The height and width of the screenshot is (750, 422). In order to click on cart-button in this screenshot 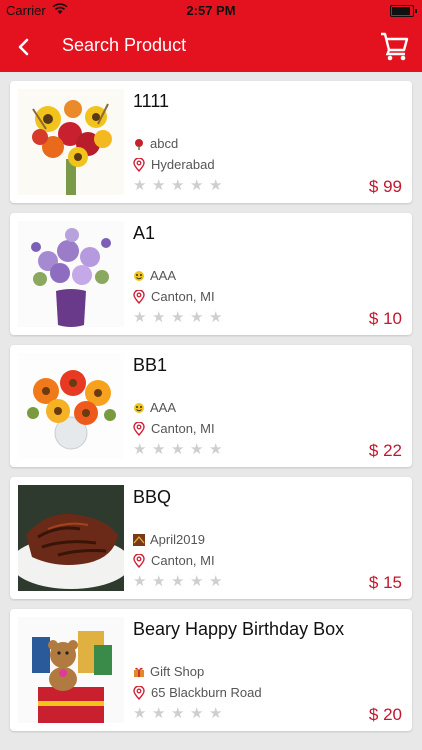, I will do `click(394, 46)`.